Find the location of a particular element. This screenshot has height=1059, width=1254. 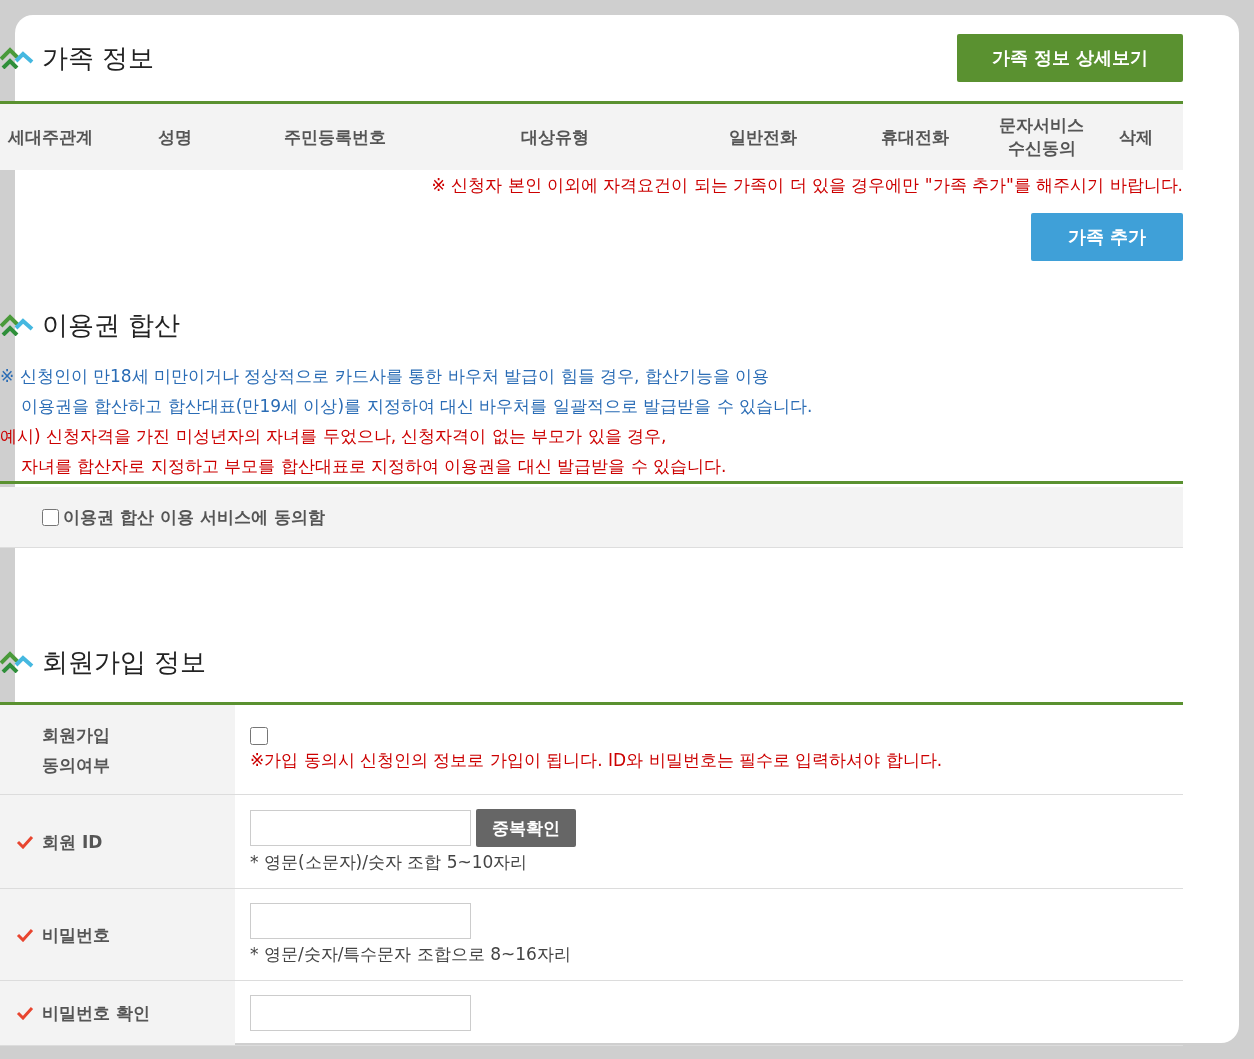

family-note: ※ 신청자 본인 이외에 자격요건이 되는 가족이 더 있을 경우에만 "가족 추가"를 해주시기 바랍니다. is located at coordinates (806, 185).